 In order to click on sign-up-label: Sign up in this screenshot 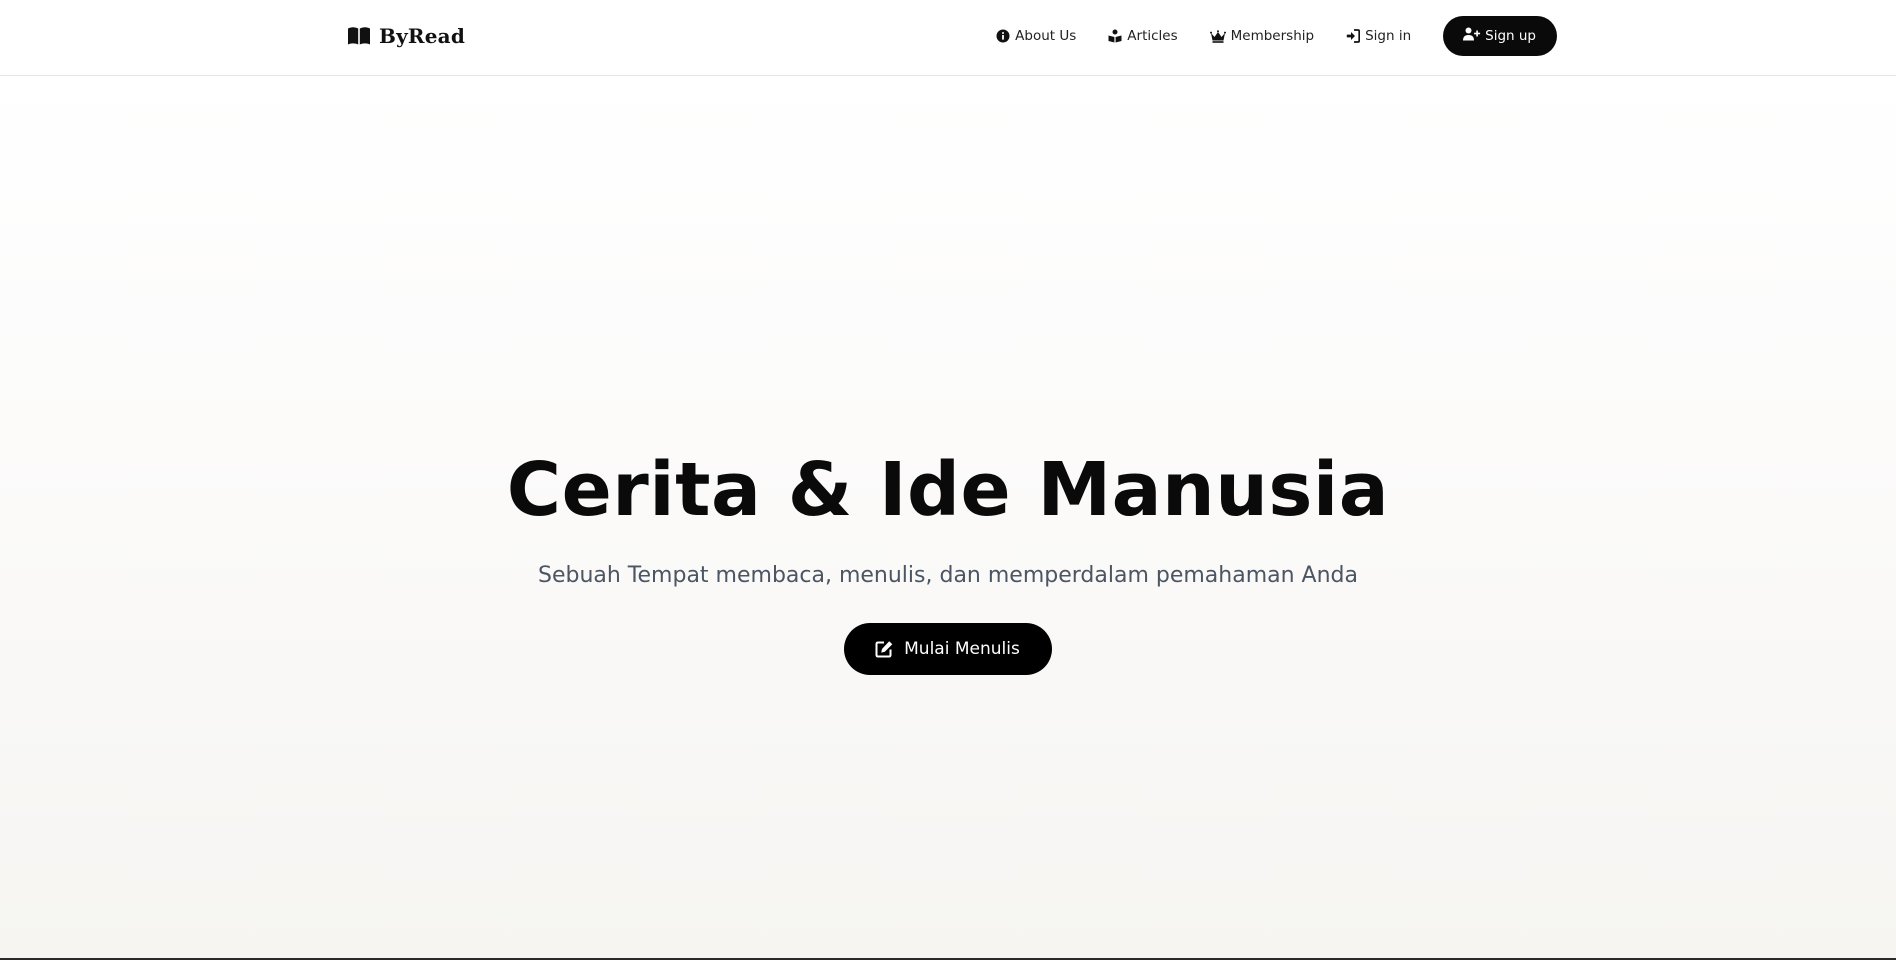, I will do `click(1510, 36)`.